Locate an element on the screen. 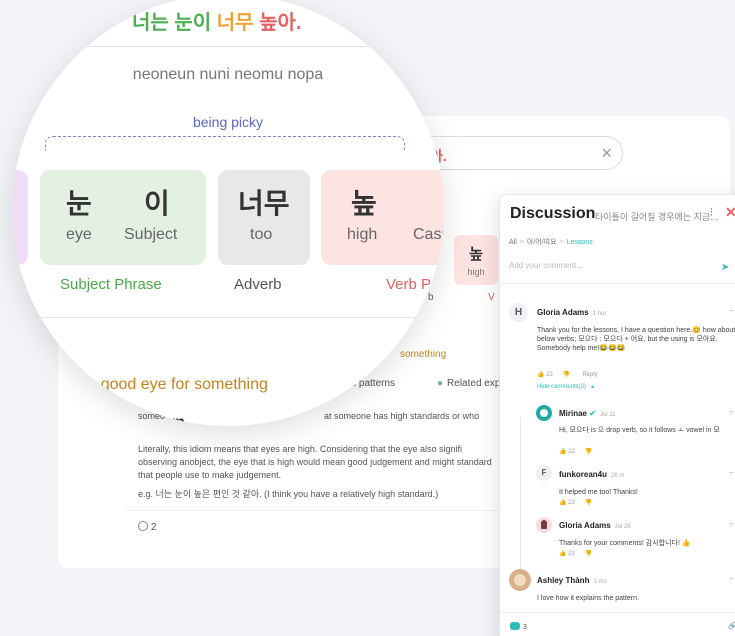 The width and height of the screenshot is (735, 636). sentence-search-box: 아. × is located at coordinates (519, 153).